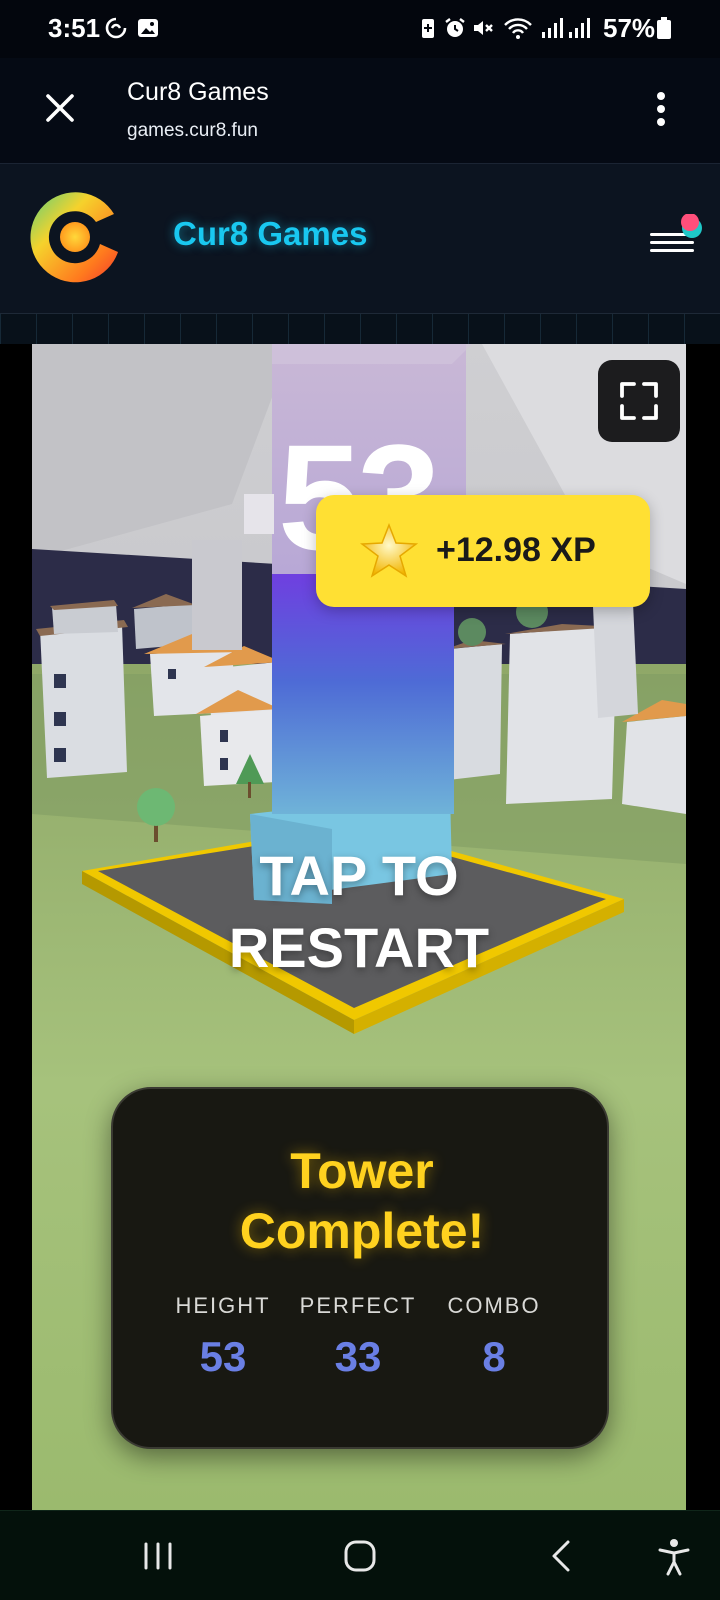  Describe the element at coordinates (358, 1356) in the screenshot. I see `stat-value: 33` at that location.